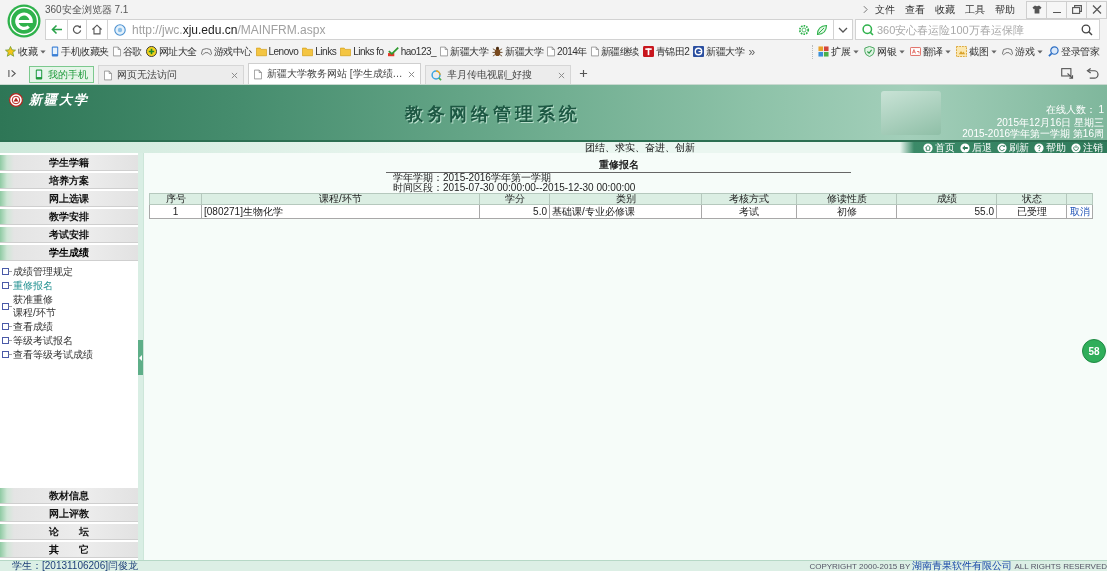 This screenshot has width=1107, height=571. I want to click on browser-tab: 芈月传电视剧_好搜, so click(497, 74).